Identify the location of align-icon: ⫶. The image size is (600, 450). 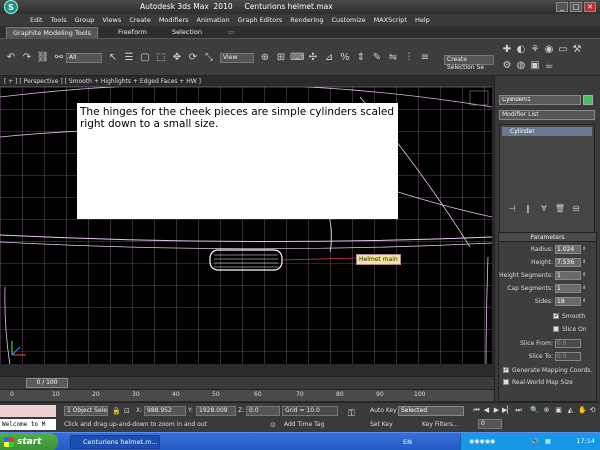
(409, 58).